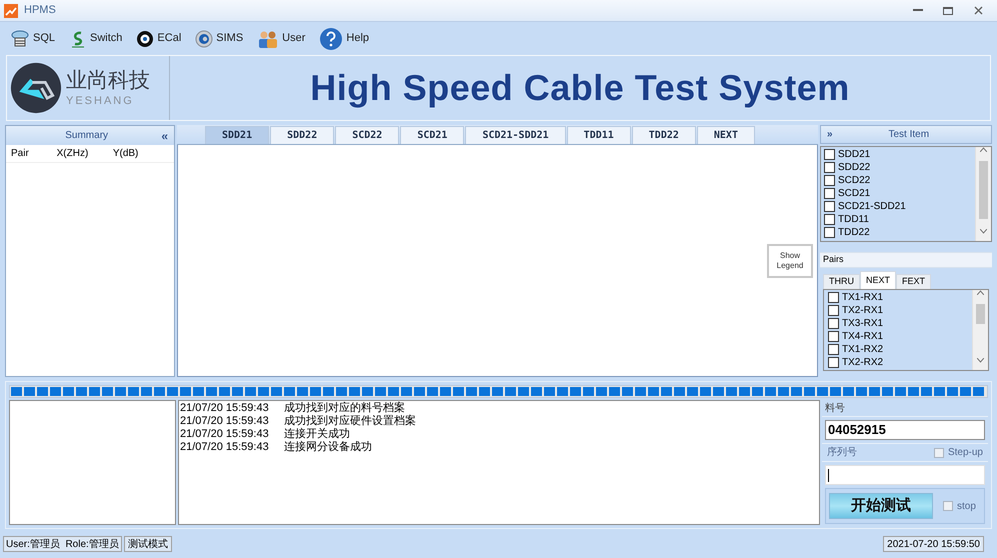 The height and width of the screenshot is (558, 997). What do you see at coordinates (863, 324) in the screenshot?
I see `pair-label: TX3-RX1` at bounding box center [863, 324].